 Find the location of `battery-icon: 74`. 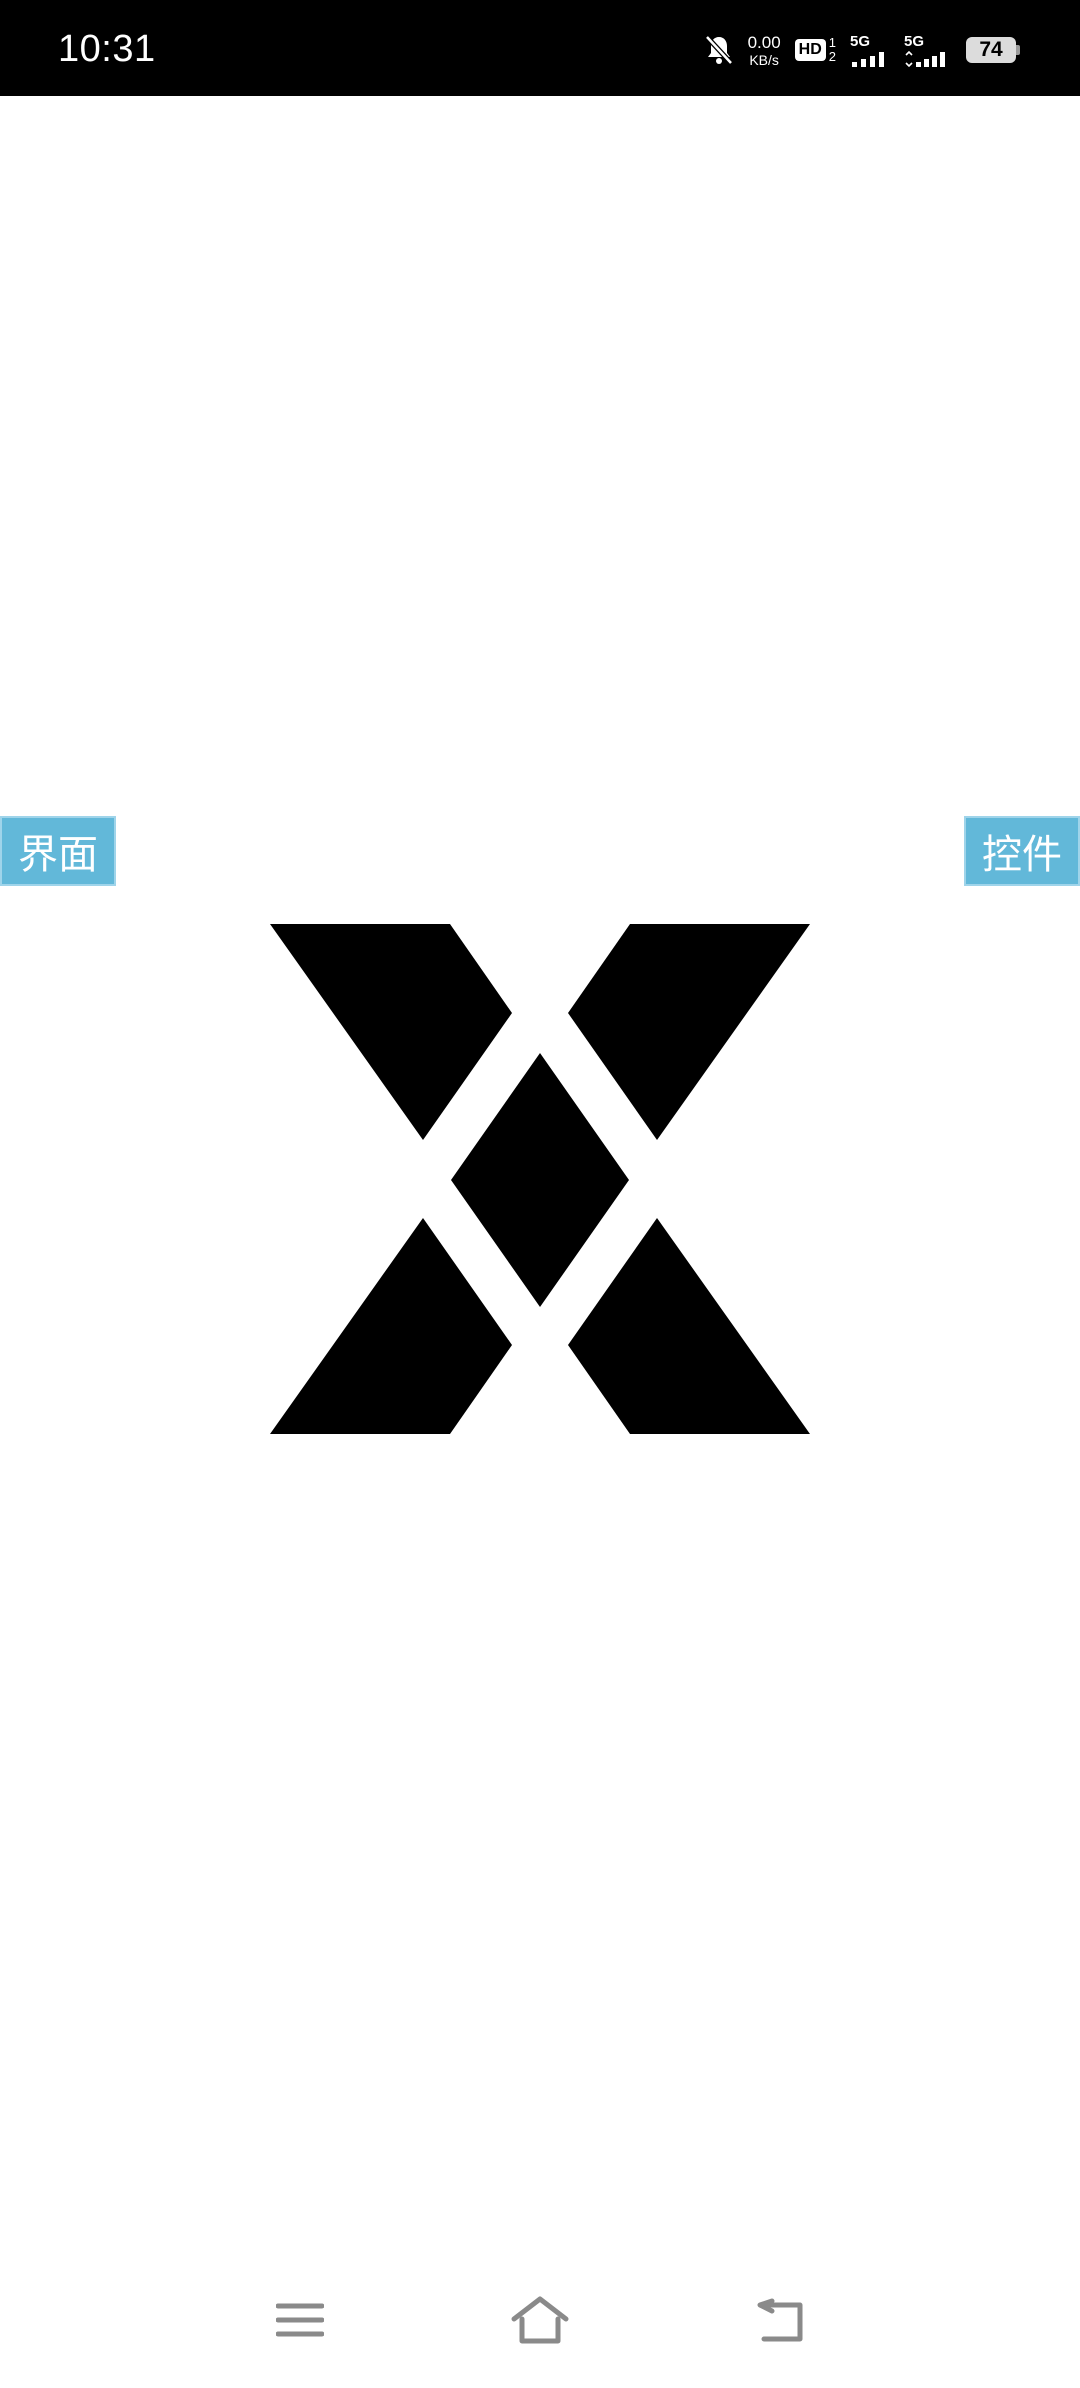

battery-icon: 74 is located at coordinates (993, 50).